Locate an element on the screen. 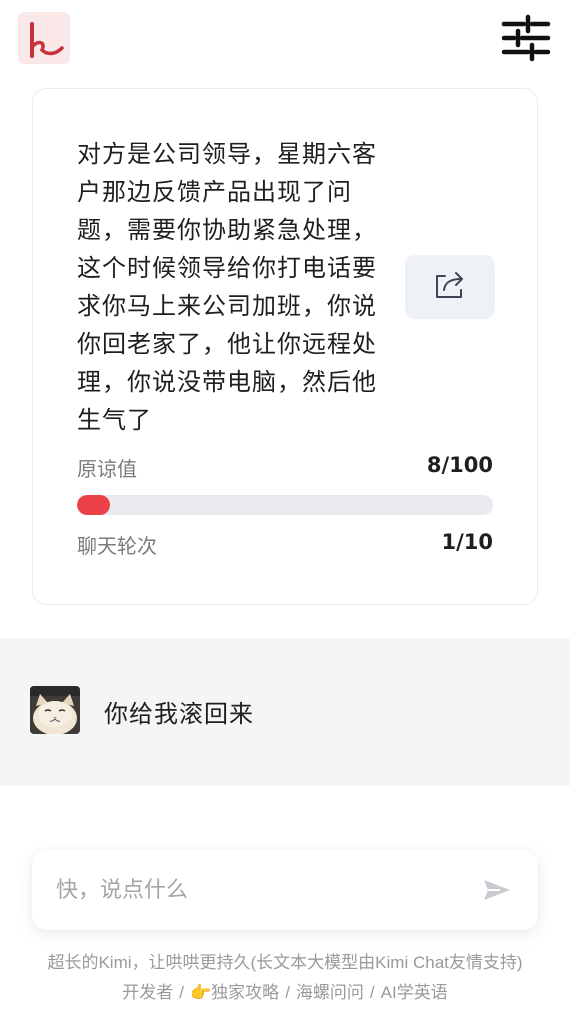 This screenshot has width=570, height=1014. footer-link-developer: 开发者 is located at coordinates (147, 992).